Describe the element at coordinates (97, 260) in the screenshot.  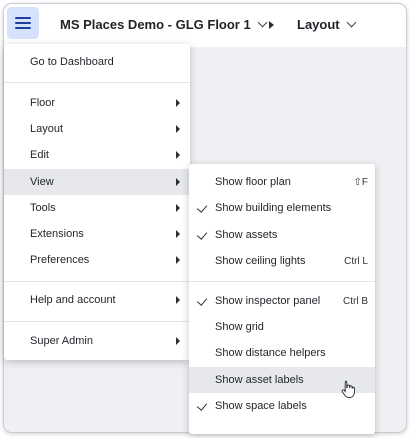
I see `menu-item-preferences: Preferences` at that location.